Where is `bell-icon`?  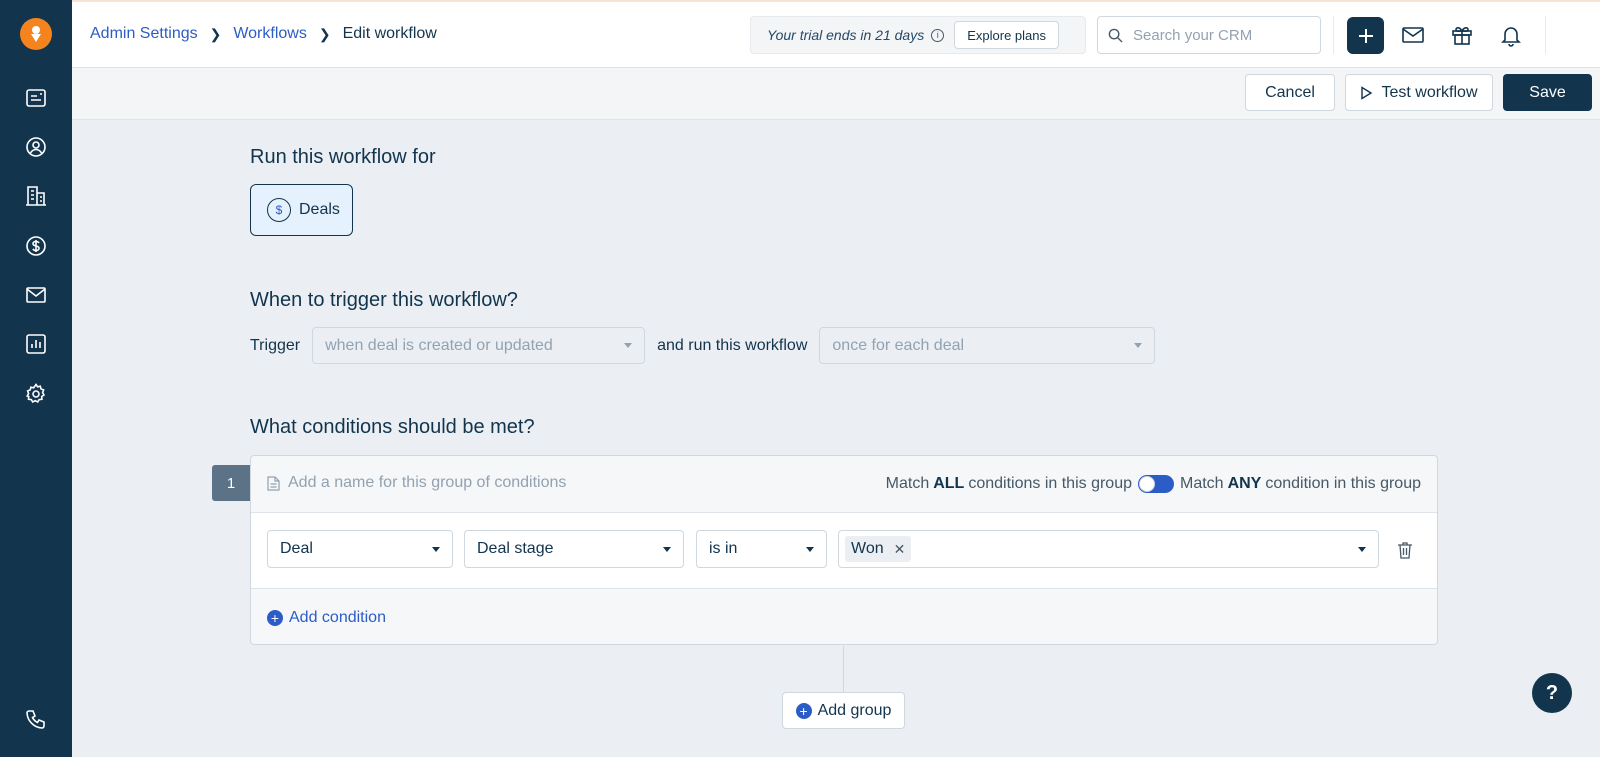
bell-icon is located at coordinates (1511, 37).